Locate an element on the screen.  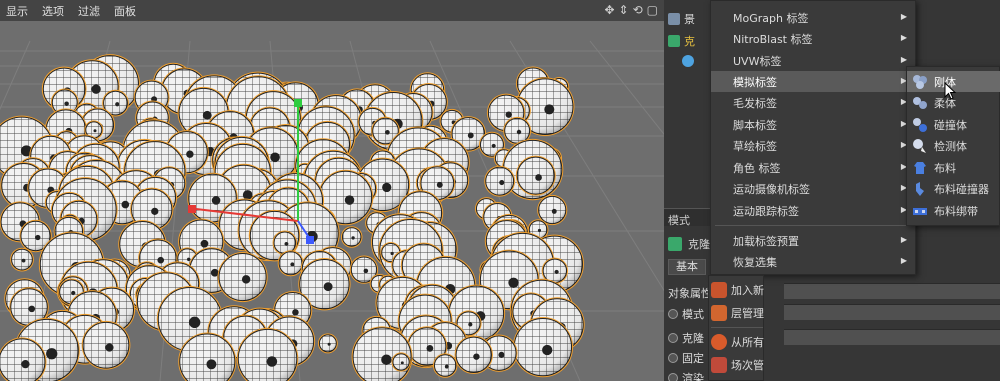
menu-options: 选项 is located at coordinates (53, 11).